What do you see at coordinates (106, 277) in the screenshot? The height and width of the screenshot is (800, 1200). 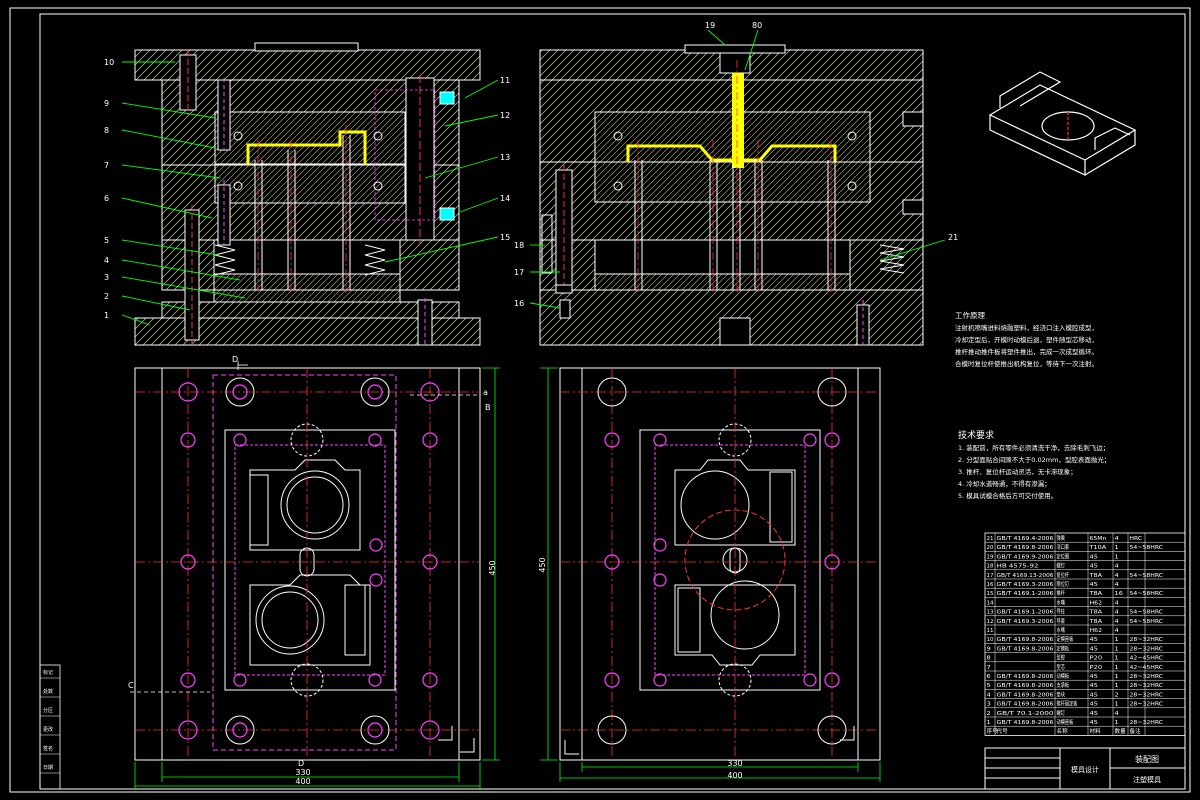 I see `callout-label: 3` at bounding box center [106, 277].